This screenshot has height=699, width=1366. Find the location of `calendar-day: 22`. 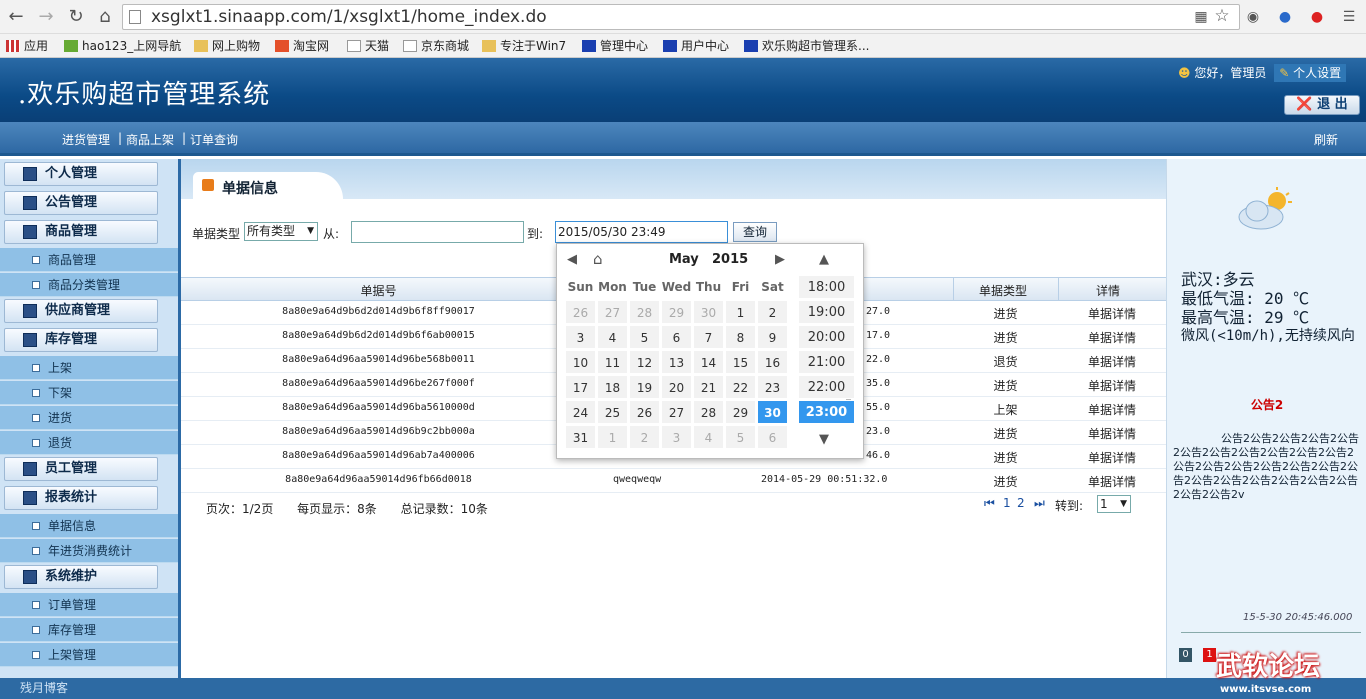

calendar-day: 22 is located at coordinates (740, 387).